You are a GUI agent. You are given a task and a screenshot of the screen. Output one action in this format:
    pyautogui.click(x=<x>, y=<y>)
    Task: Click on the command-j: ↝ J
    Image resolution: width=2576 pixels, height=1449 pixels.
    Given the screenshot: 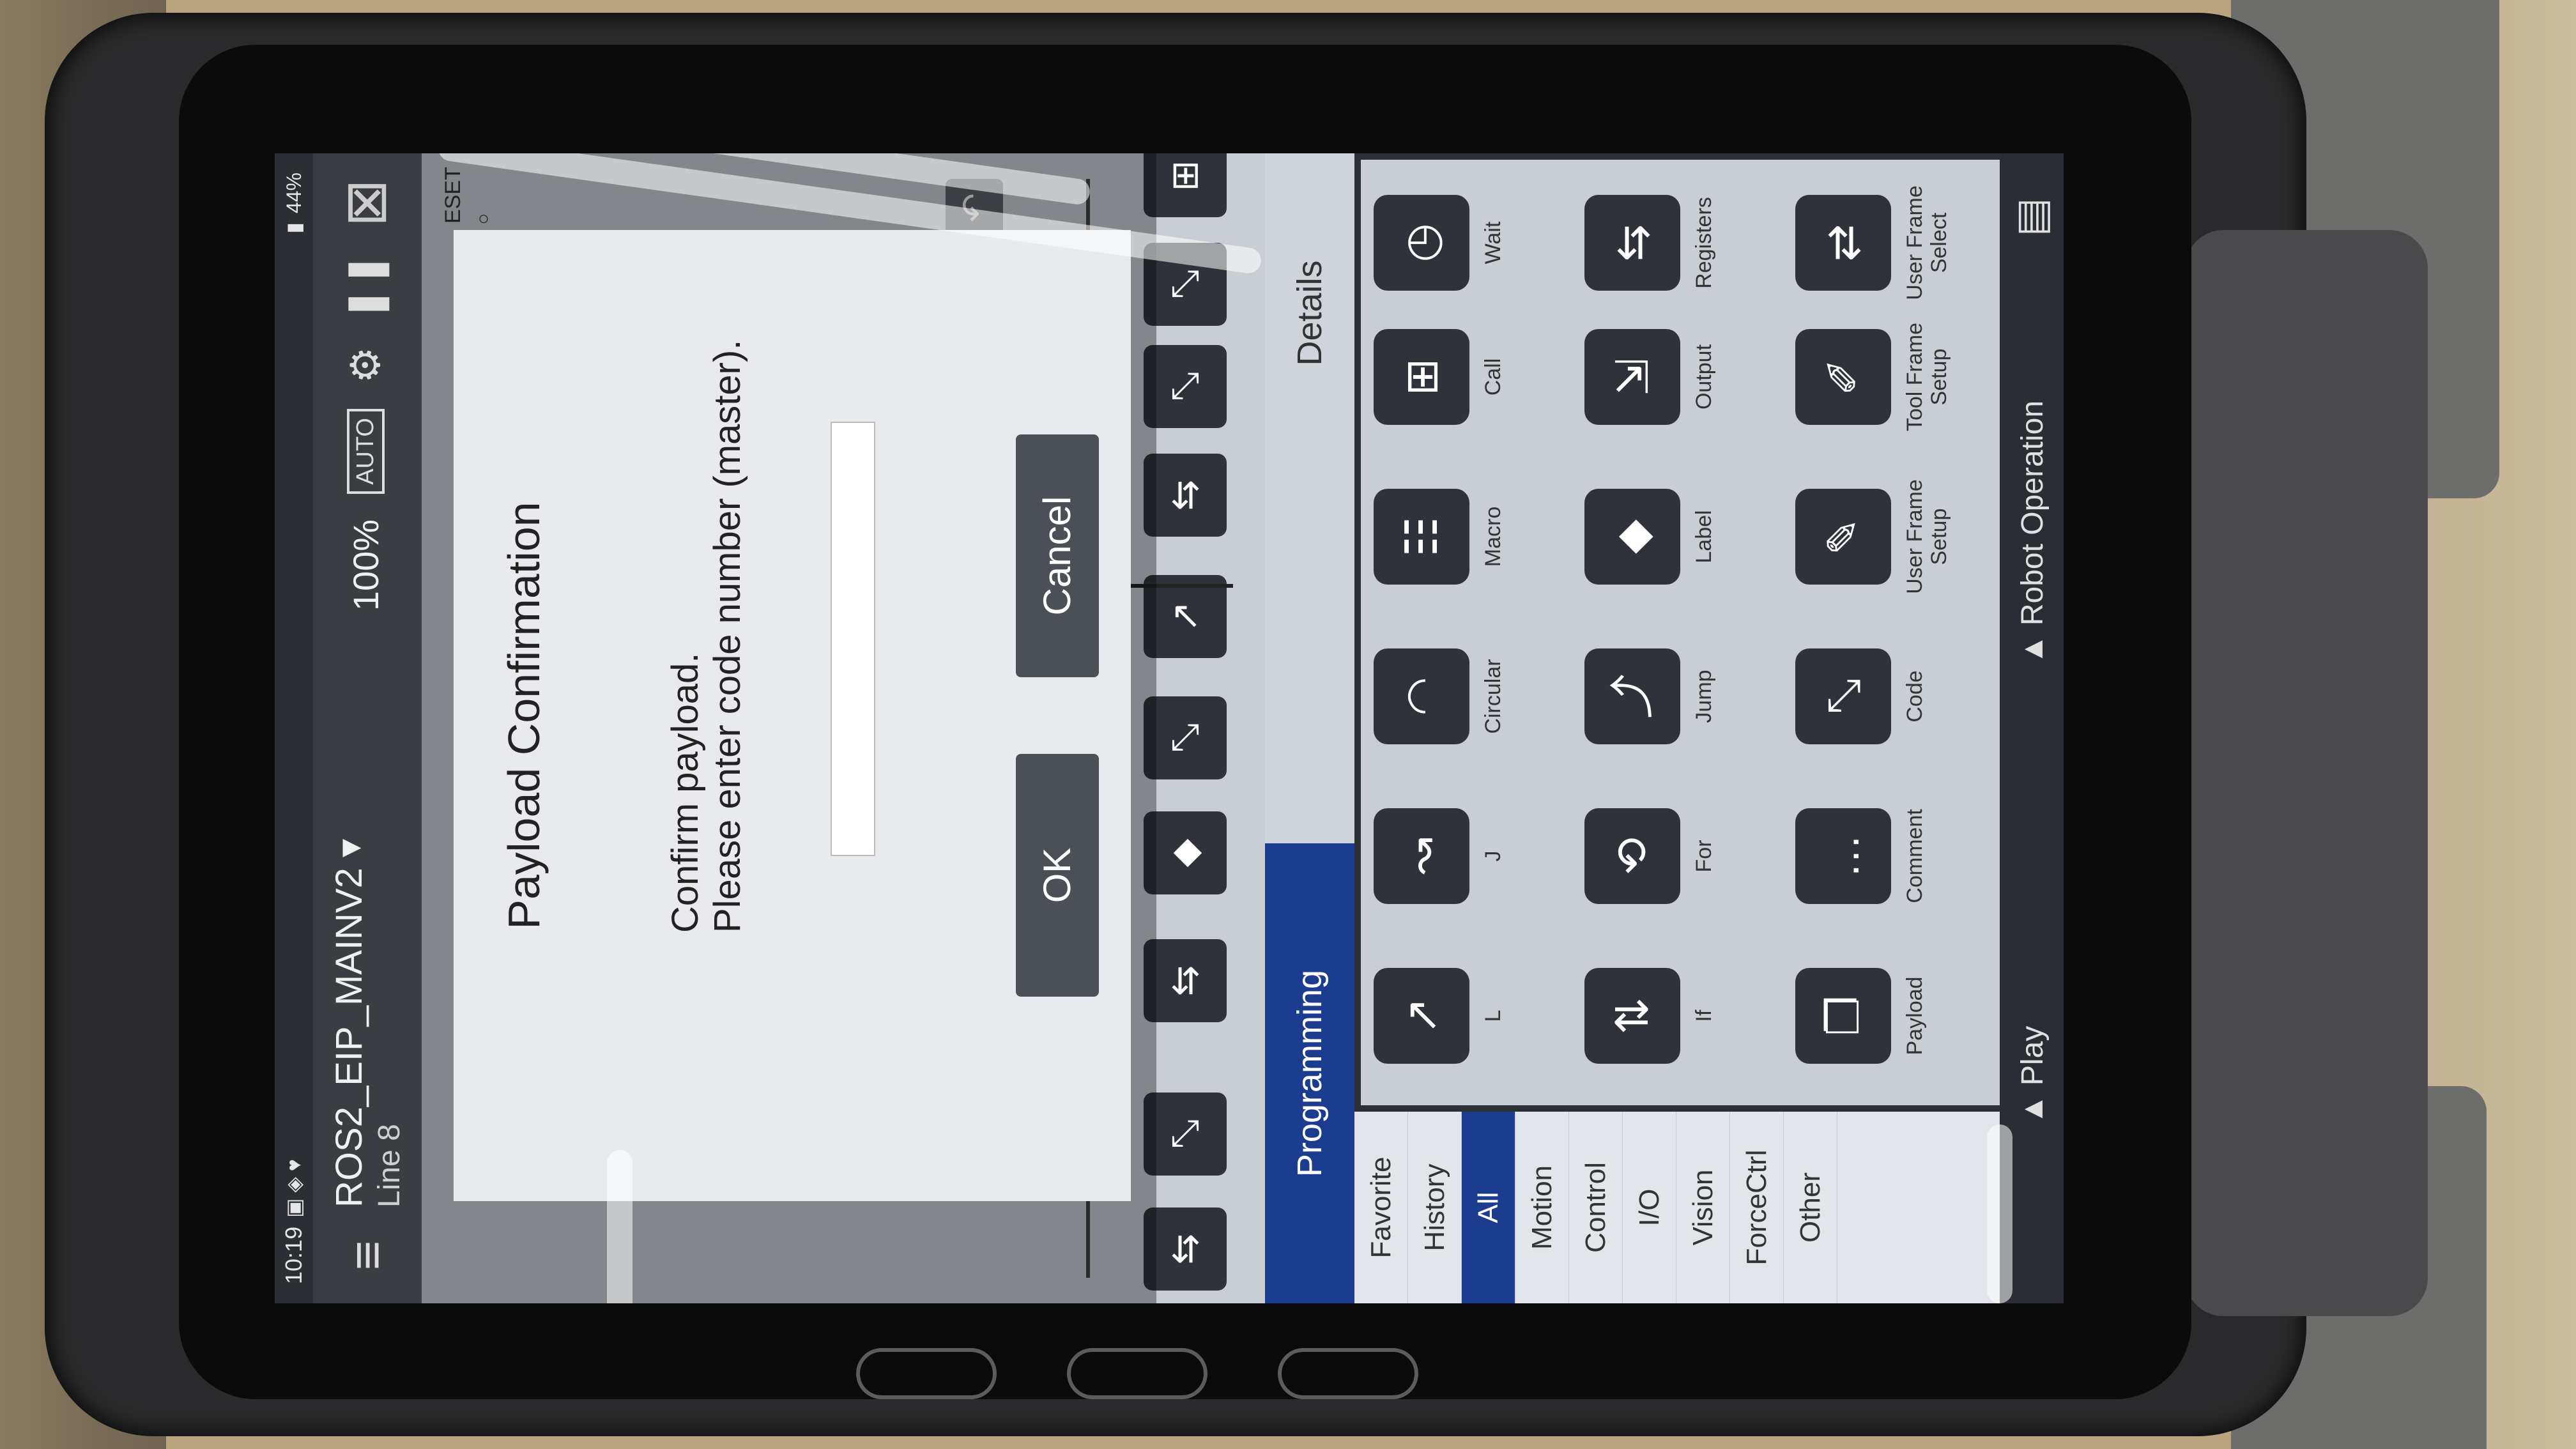 What is the action you would take?
    pyautogui.click(x=1456, y=856)
    